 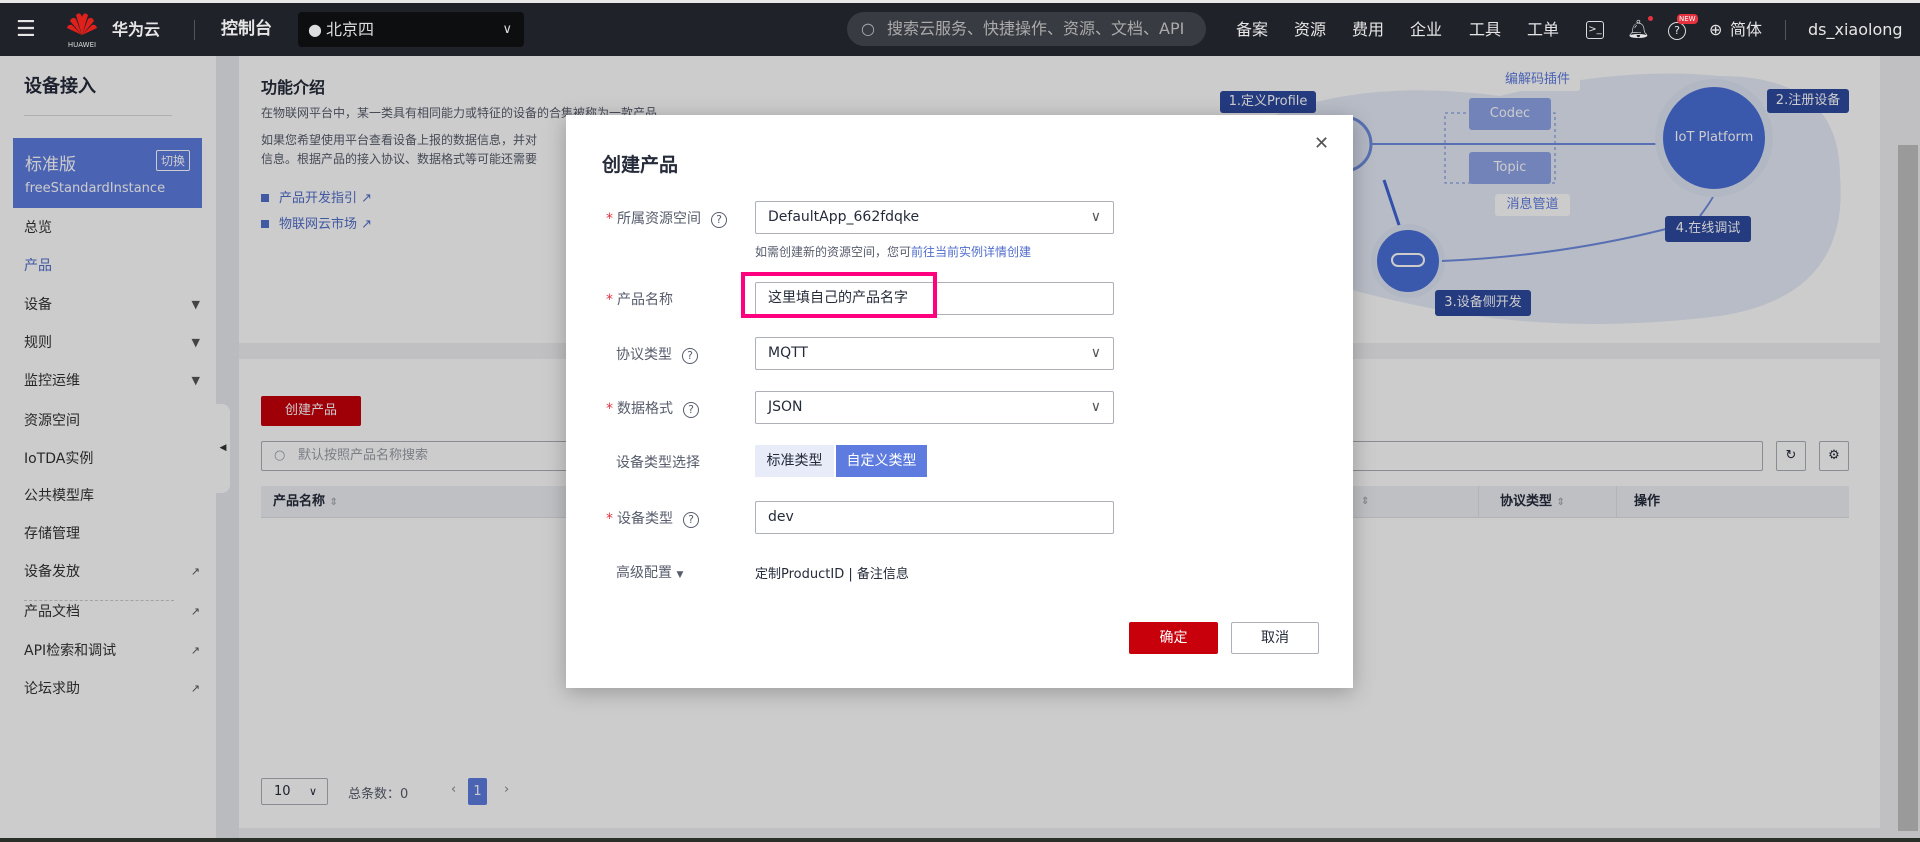 I want to click on product-name-label: * 产品名称, so click(x=639, y=300).